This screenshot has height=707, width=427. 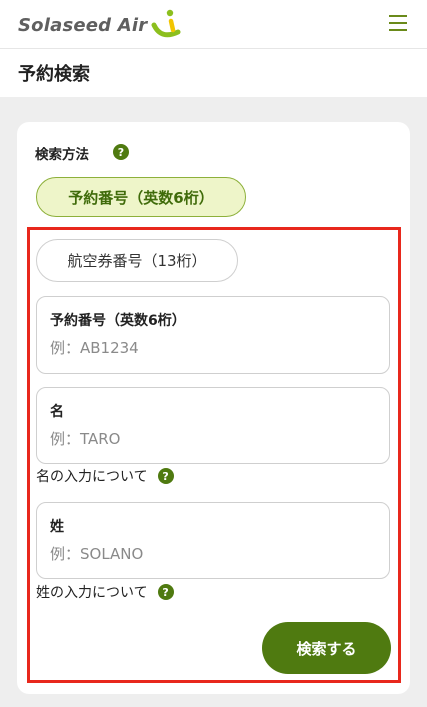 What do you see at coordinates (165, 592) in the screenshot?
I see `last-name-help-icon: ?` at bounding box center [165, 592].